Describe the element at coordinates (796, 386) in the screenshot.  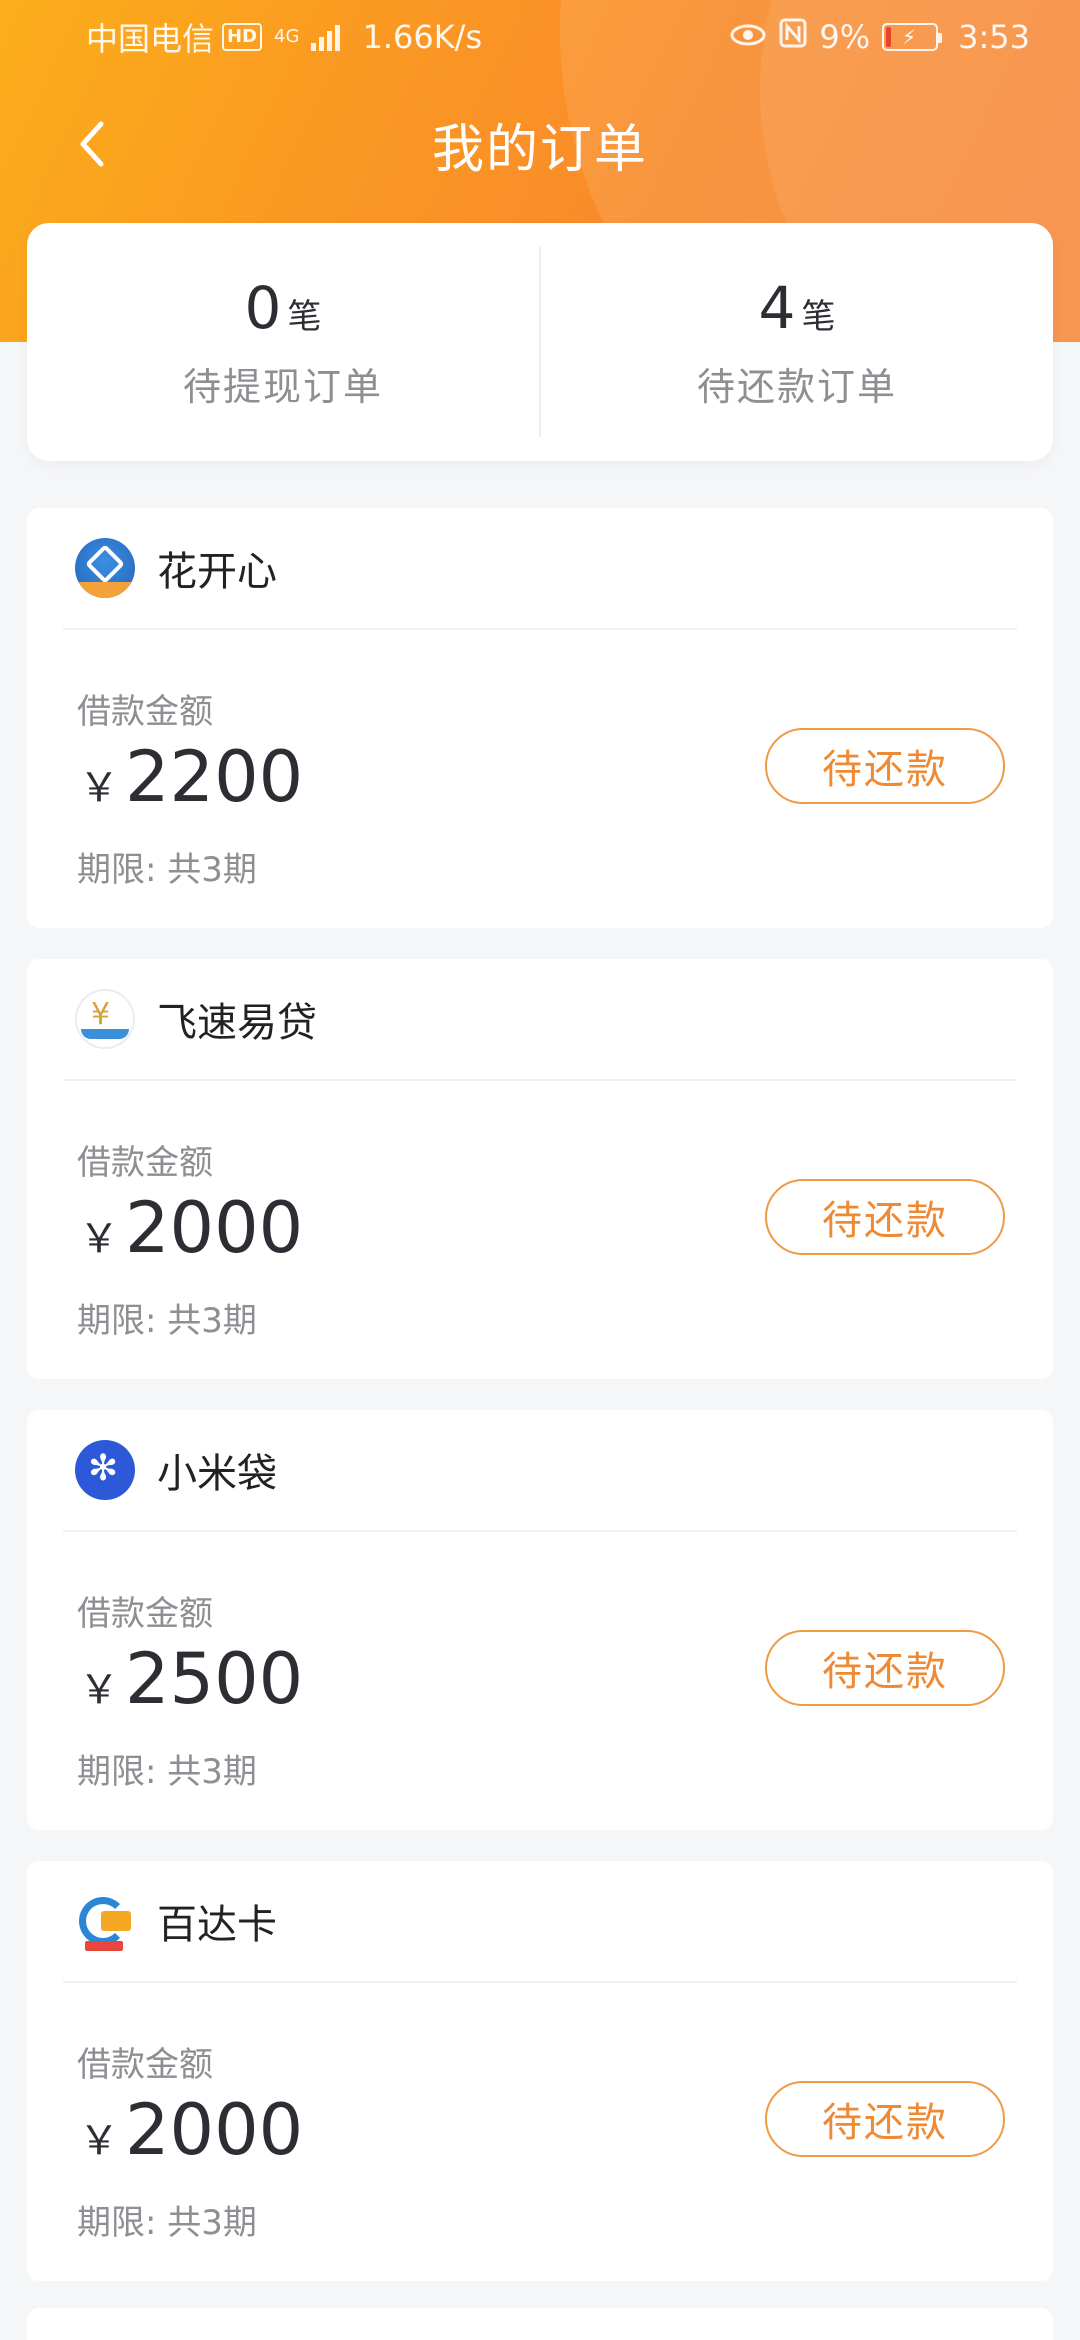
I see `pending-repay-label: 待还款订单` at that location.